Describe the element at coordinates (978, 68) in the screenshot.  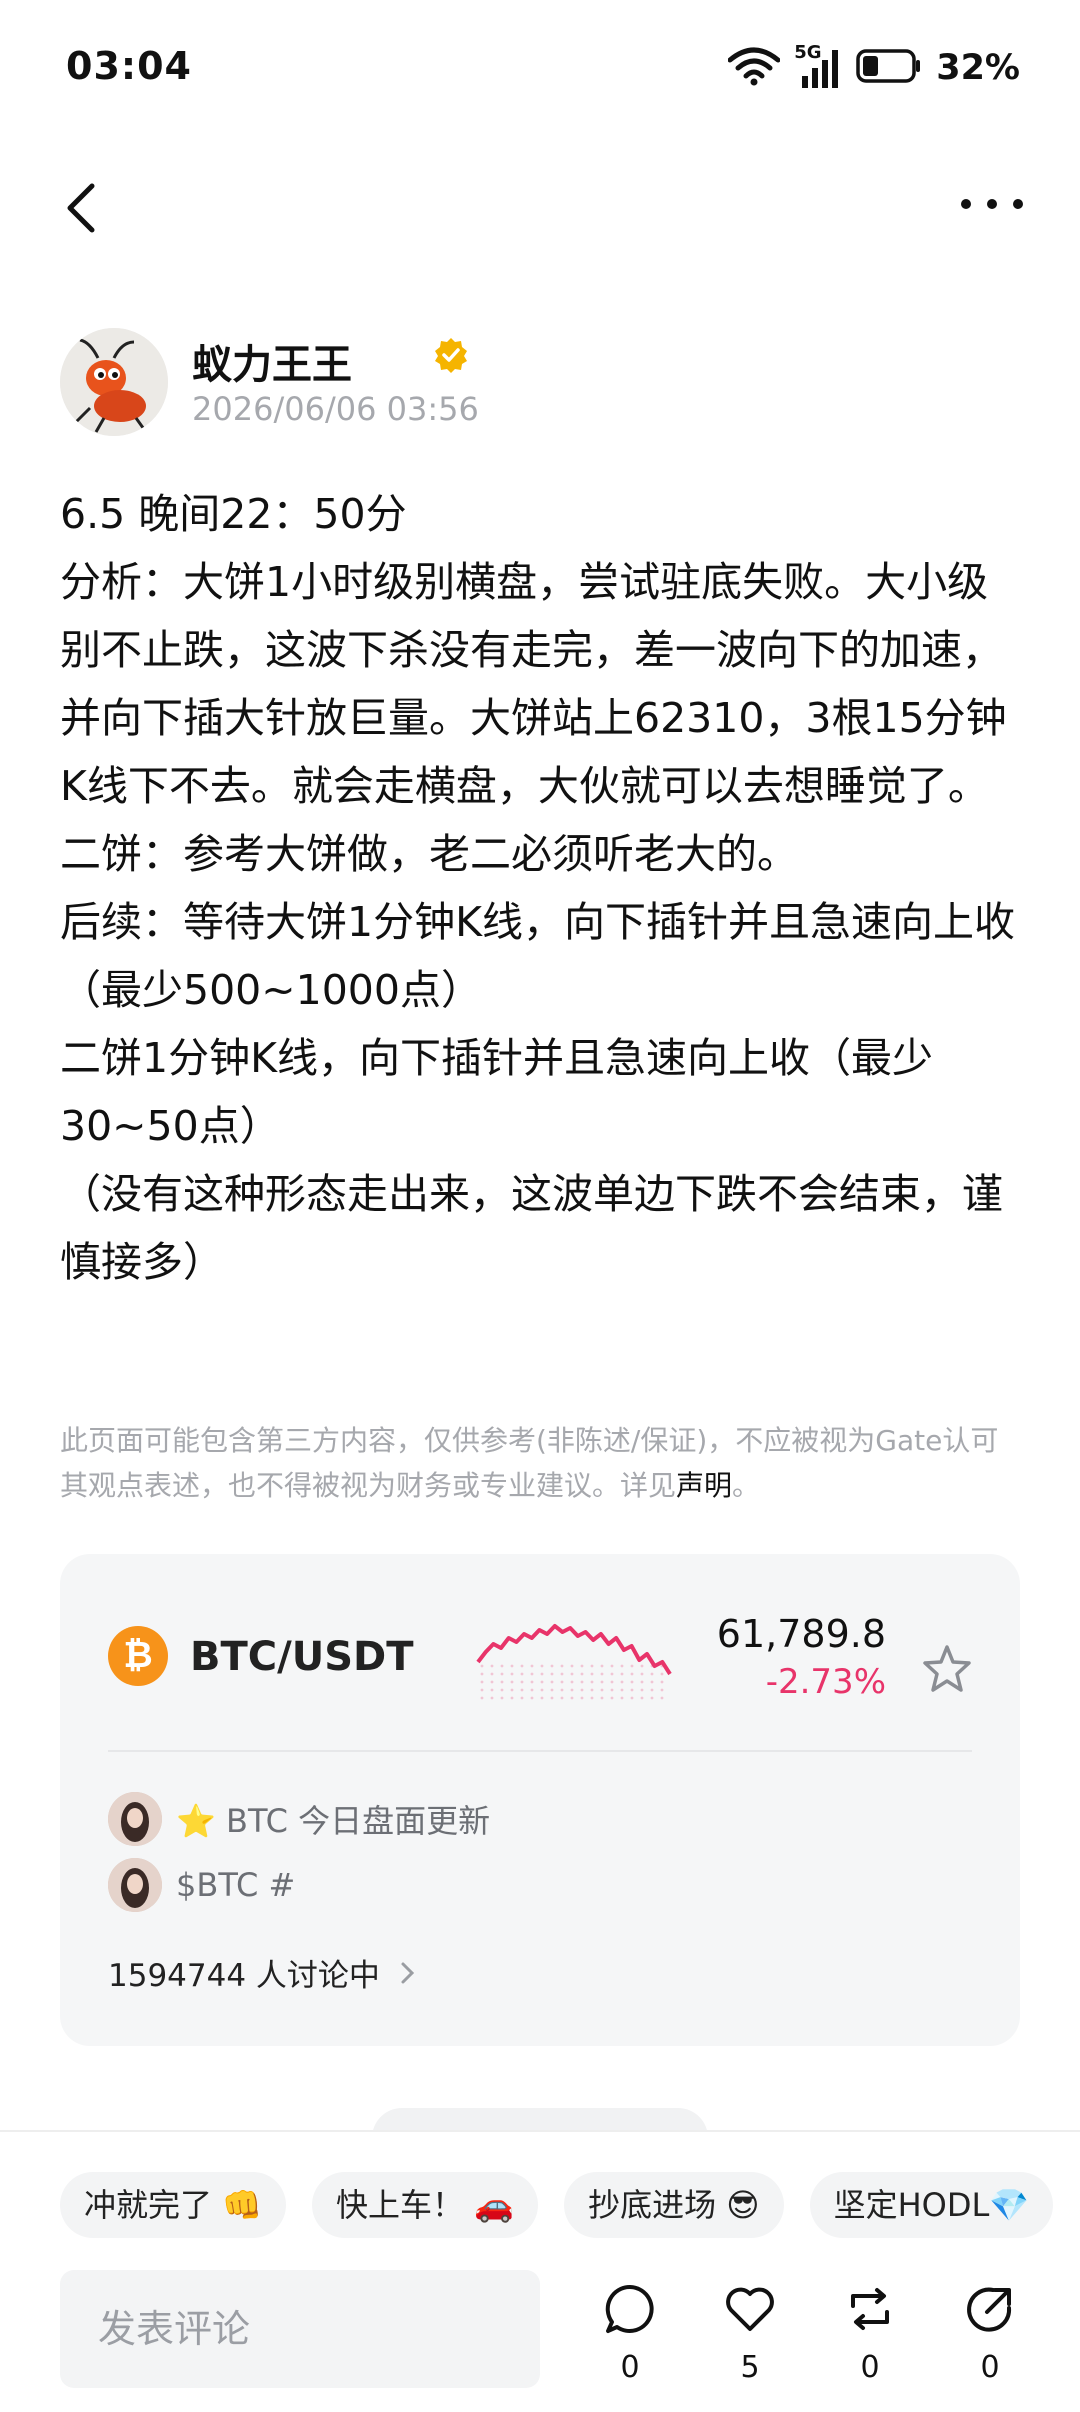
I see `battery-percent: 32%` at that location.